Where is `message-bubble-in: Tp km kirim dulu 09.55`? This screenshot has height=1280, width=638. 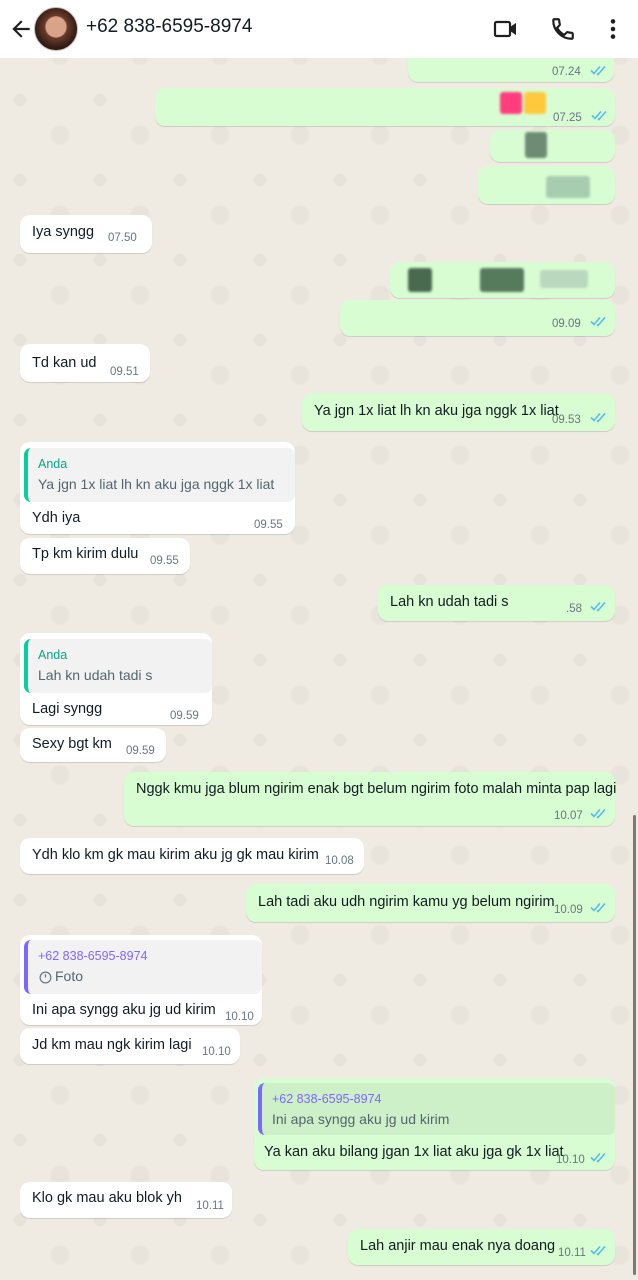
message-bubble-in: Tp km kirim dulu 09.55 is located at coordinates (105, 556).